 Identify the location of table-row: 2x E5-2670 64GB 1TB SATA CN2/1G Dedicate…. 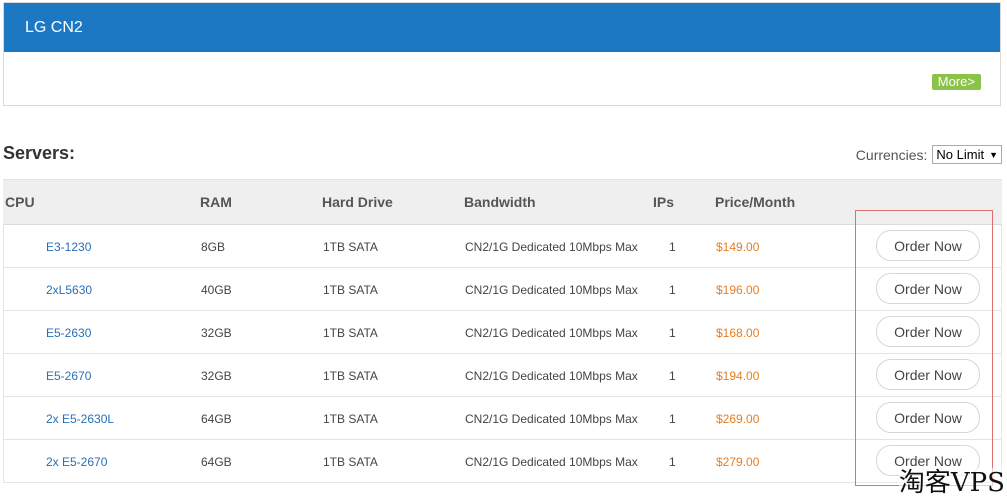
(502, 461).